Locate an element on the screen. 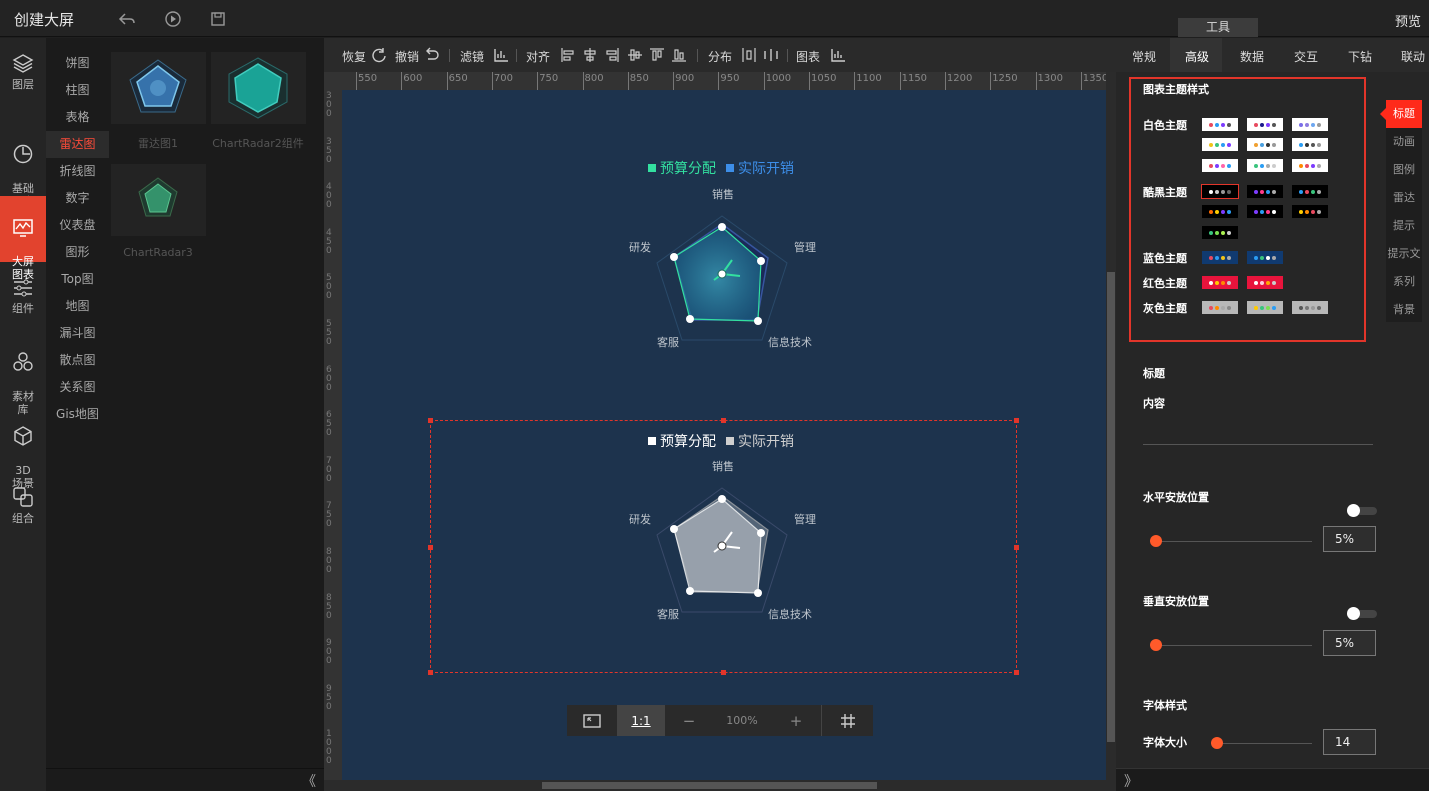  nav-basic-chart: 基础 图表 is located at coordinates (23, 169).